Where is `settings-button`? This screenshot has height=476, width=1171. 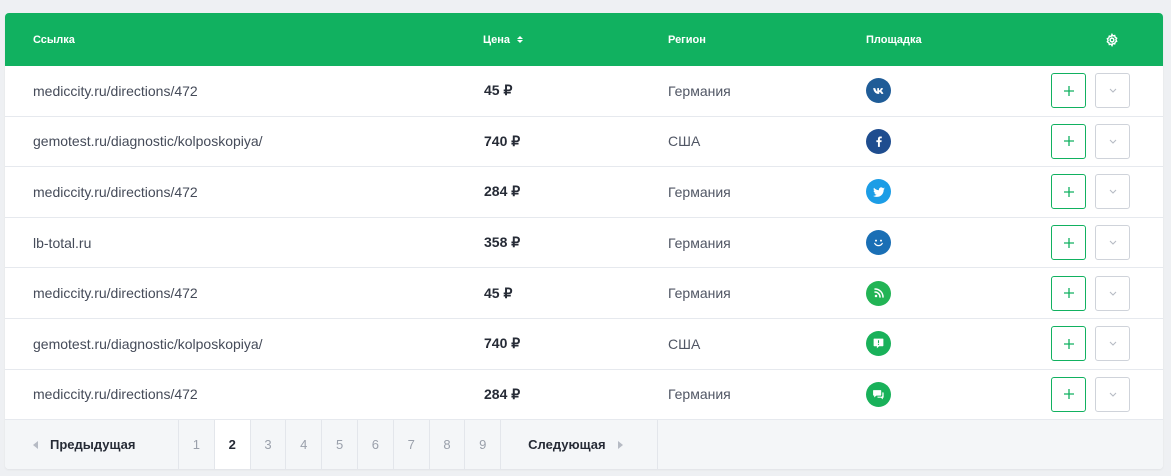 settings-button is located at coordinates (1112, 39).